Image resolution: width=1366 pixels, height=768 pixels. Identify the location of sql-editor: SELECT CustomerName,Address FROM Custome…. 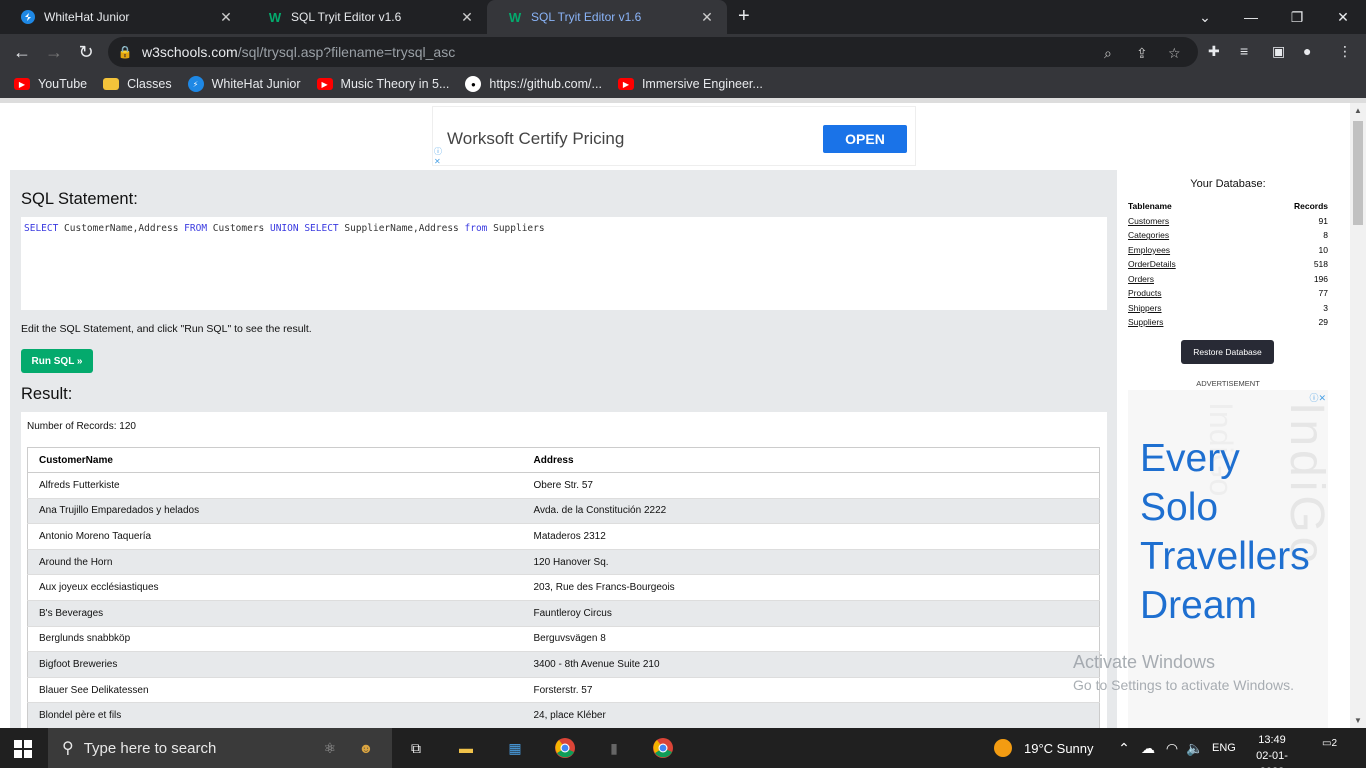
(564, 263).